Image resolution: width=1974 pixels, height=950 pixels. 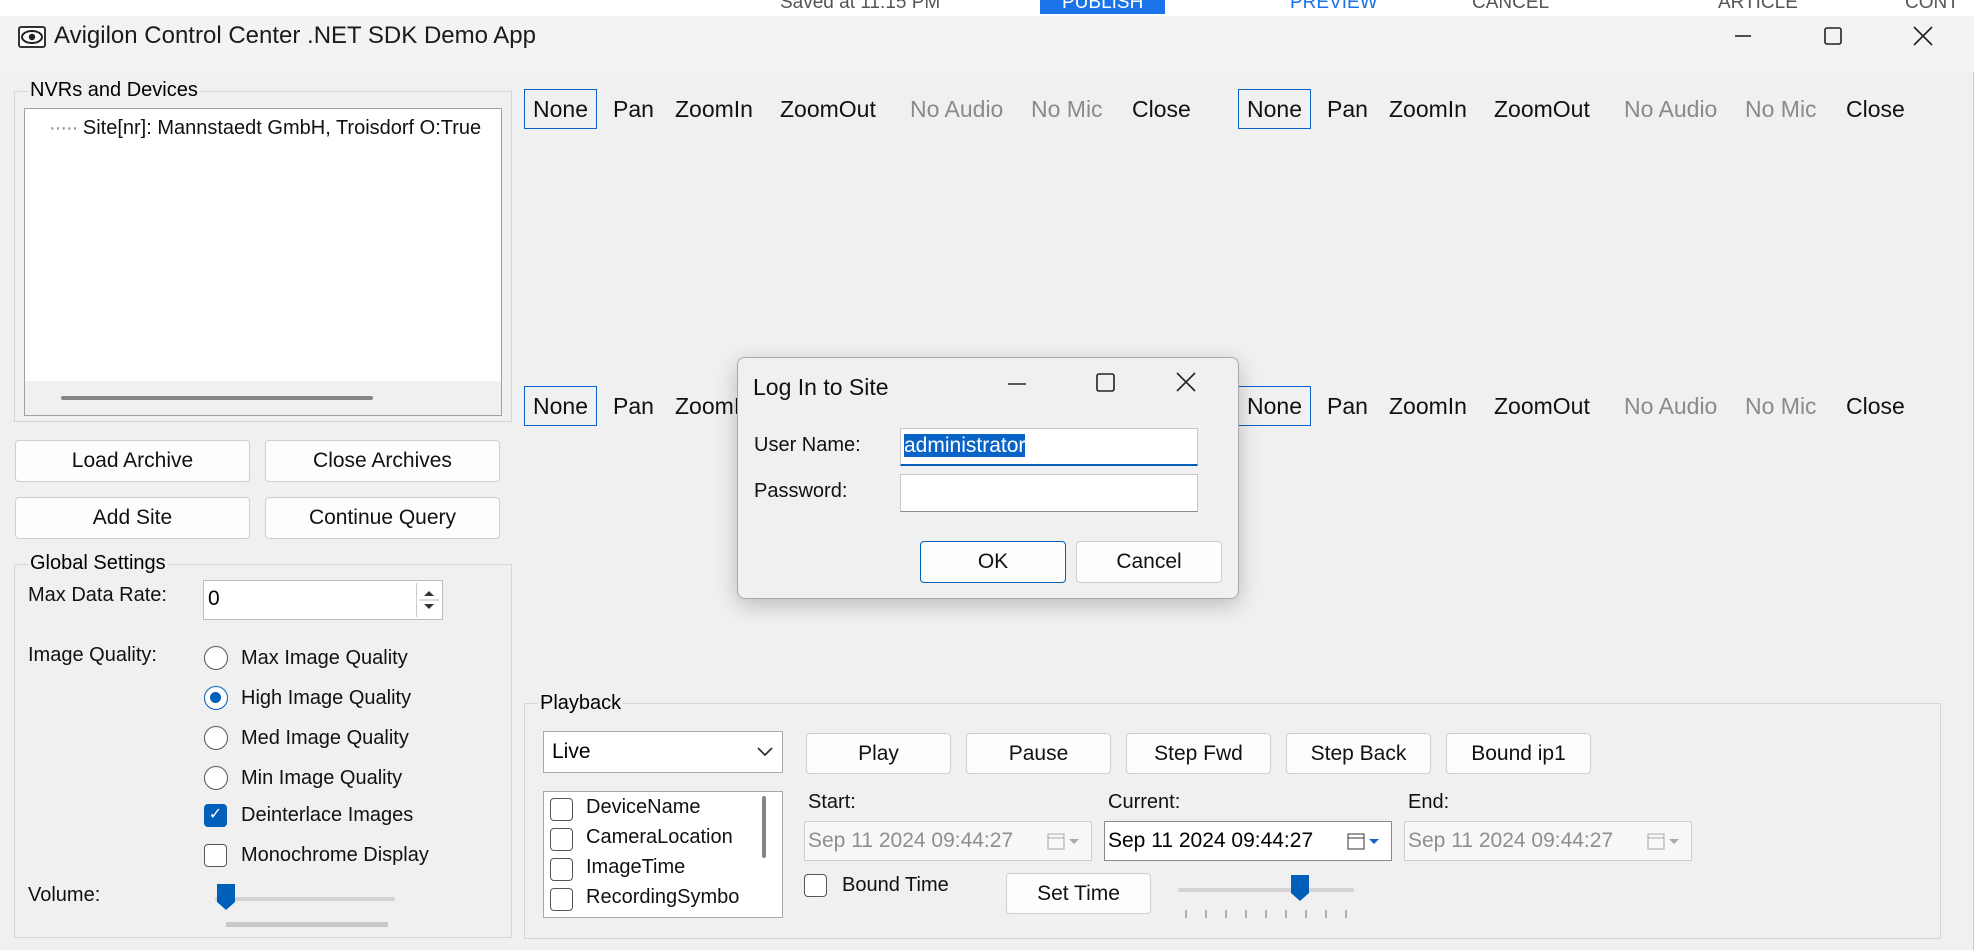 I want to click on user-name-input: administrator, so click(x=1049, y=447).